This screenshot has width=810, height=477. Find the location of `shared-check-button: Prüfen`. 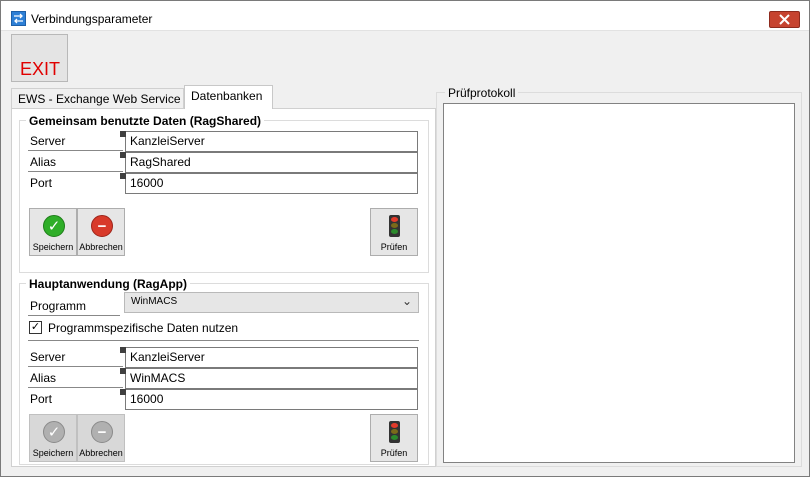

shared-check-button: Prüfen is located at coordinates (394, 232).